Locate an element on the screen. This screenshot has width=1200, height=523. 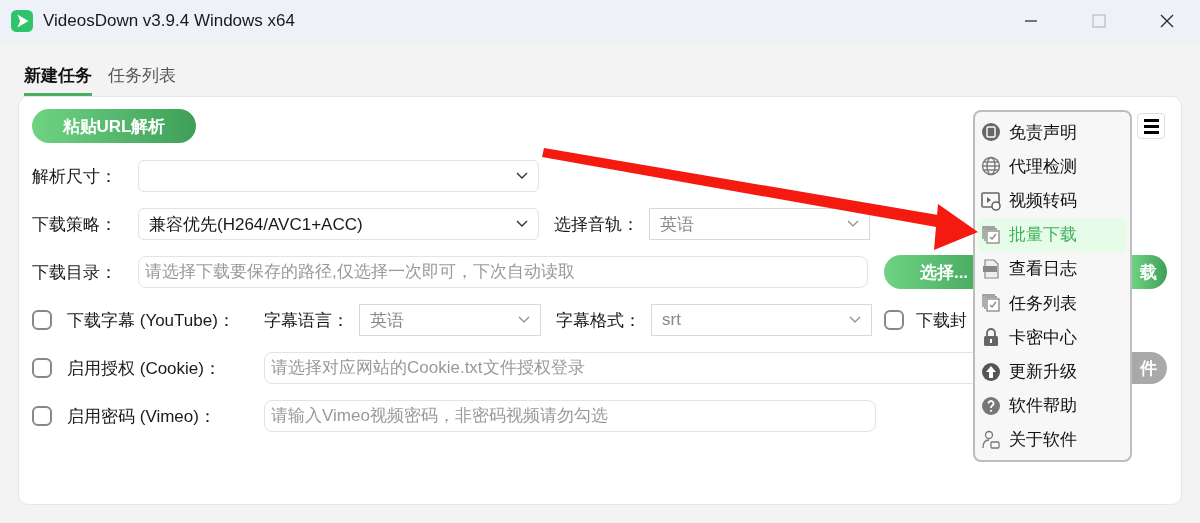
checkbox-label: 下载字幕 (YouTube)： is located at coordinates (151, 320).